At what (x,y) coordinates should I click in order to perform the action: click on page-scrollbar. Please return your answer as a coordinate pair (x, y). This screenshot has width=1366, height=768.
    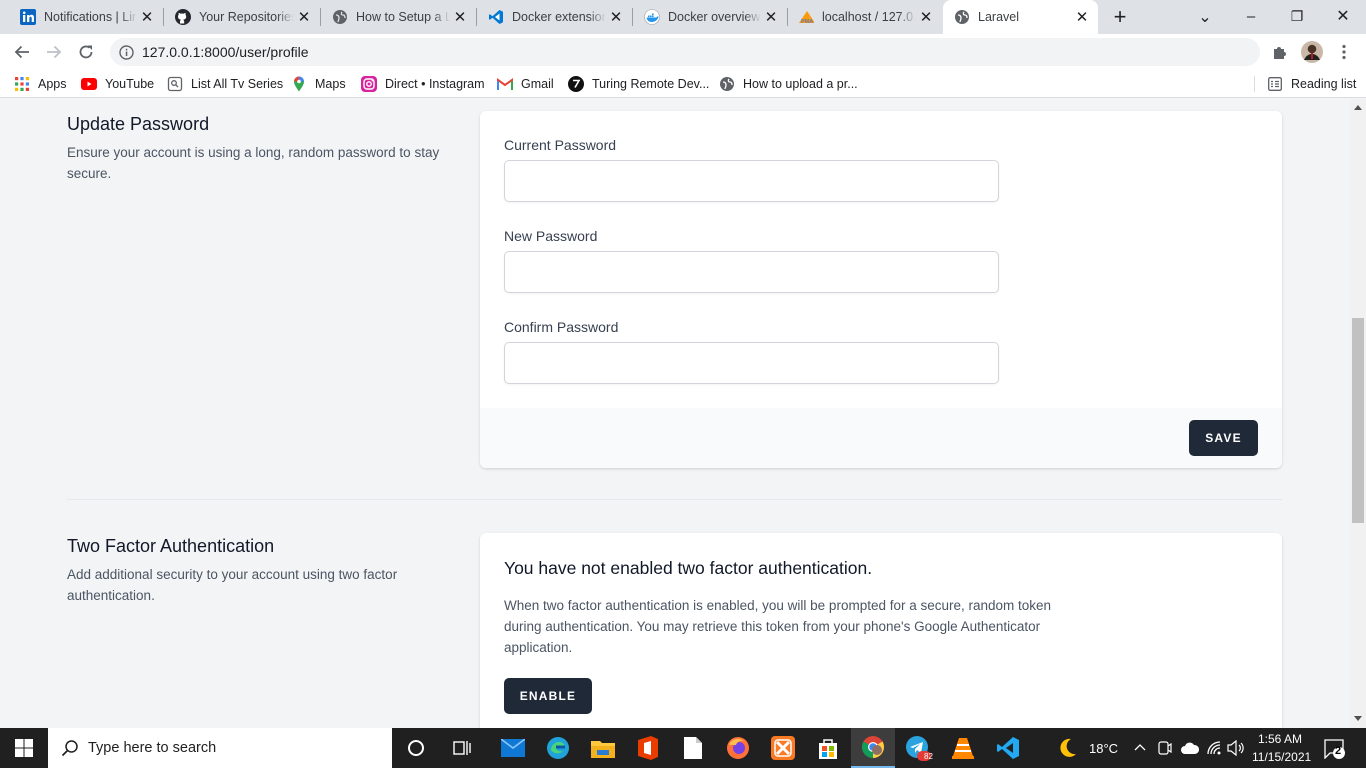
    Looking at the image, I should click on (1358, 413).